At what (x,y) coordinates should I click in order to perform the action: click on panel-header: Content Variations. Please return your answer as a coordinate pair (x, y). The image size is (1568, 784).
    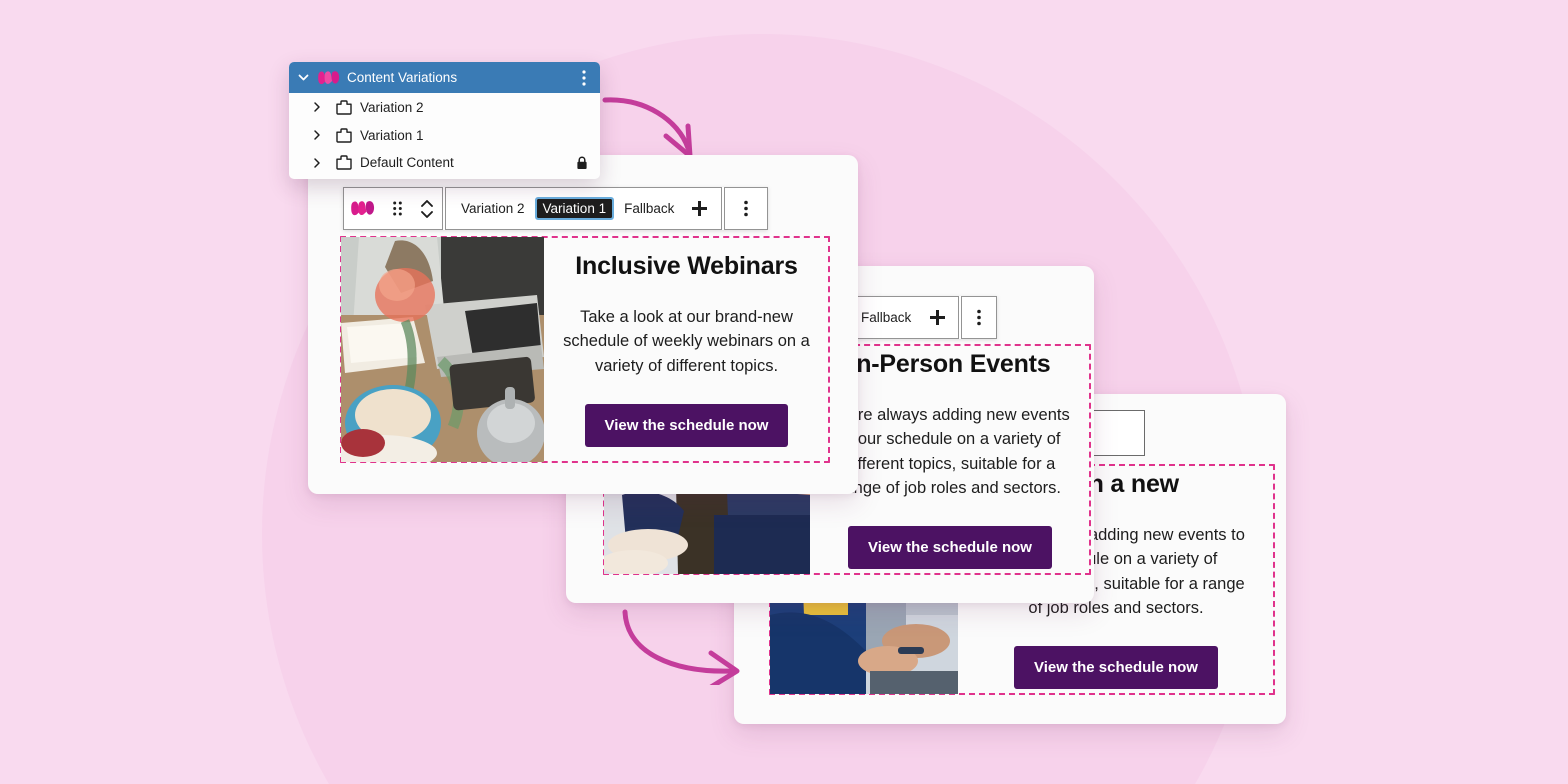
    Looking at the image, I should click on (444, 77).